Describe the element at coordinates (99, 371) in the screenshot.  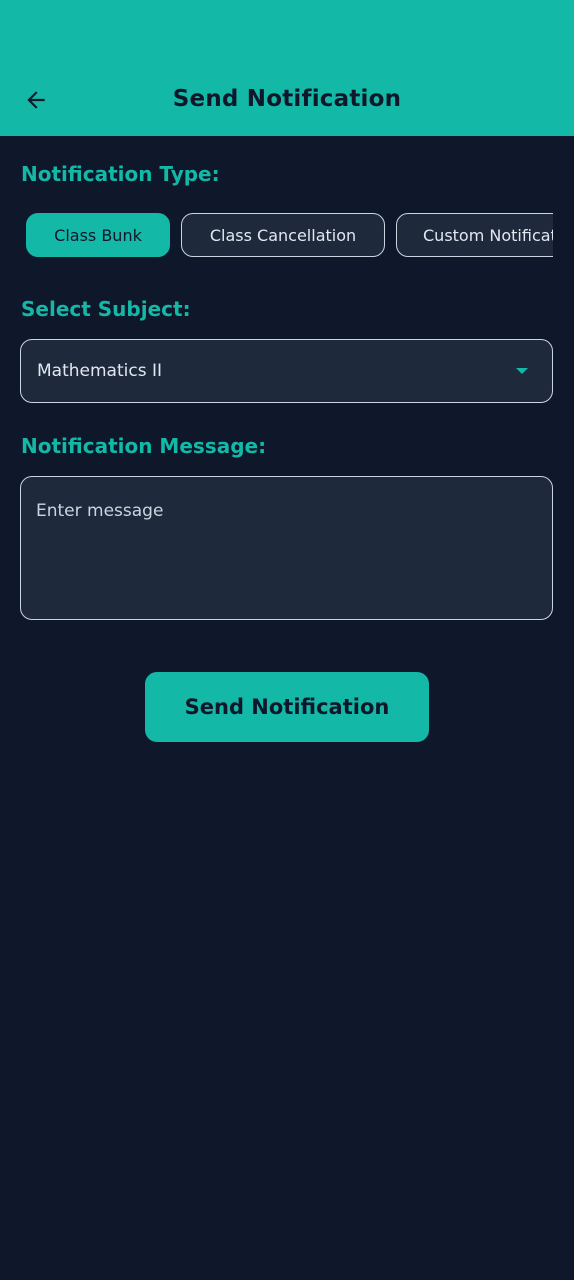
I see `subject-selected-value: Mathematics II` at that location.